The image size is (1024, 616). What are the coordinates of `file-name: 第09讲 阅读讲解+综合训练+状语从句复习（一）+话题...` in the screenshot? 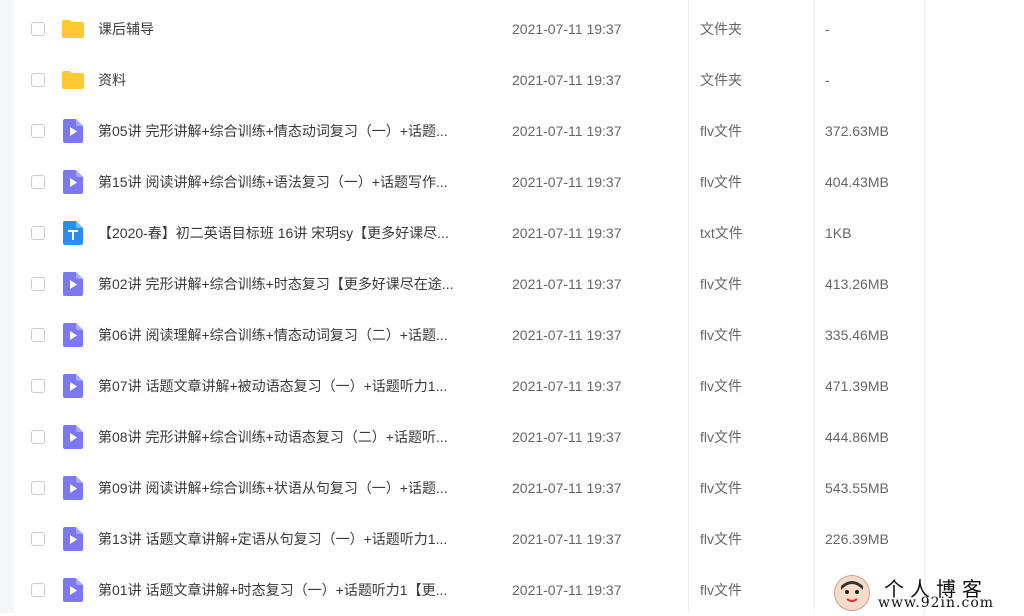 It's located at (295, 488).